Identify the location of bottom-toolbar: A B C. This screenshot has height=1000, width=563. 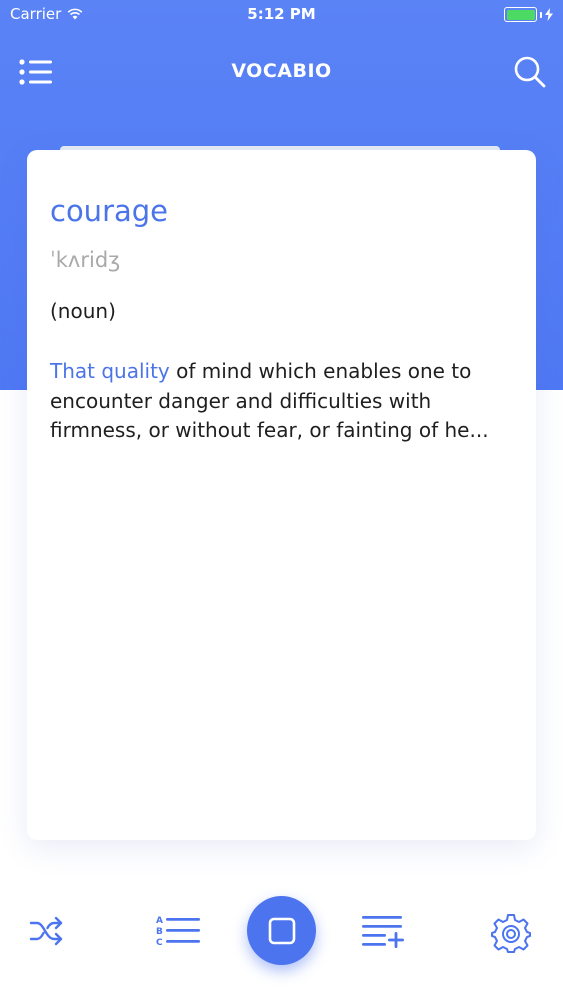
(281, 935).